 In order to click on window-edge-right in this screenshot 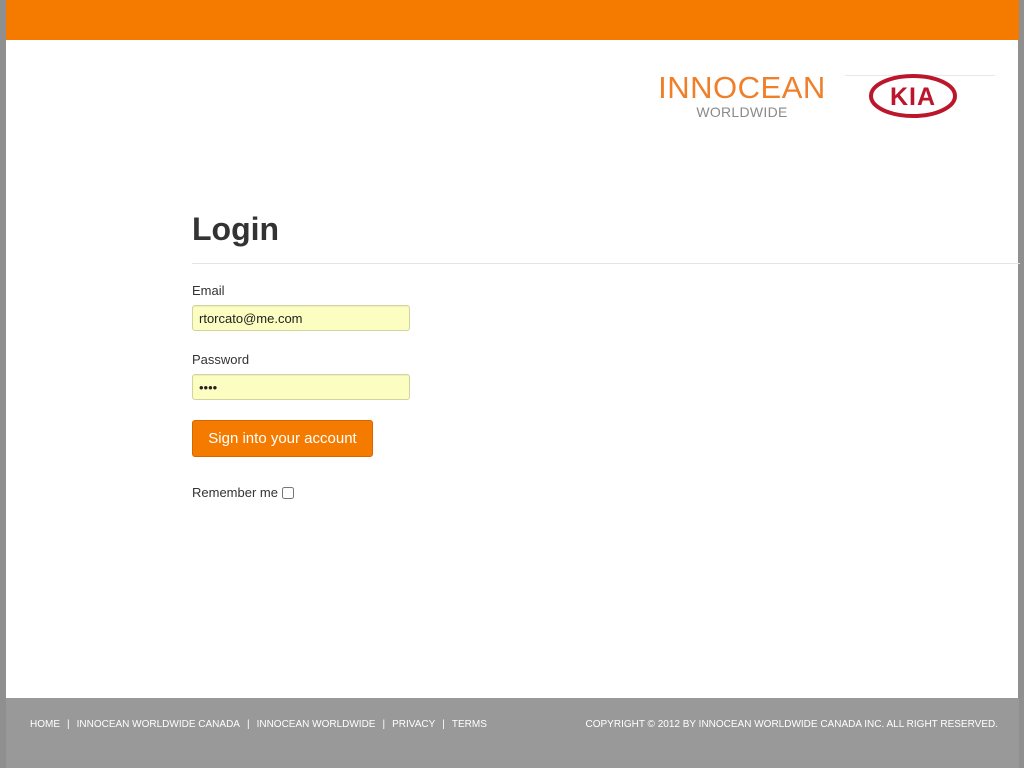, I will do `click(1021, 384)`.